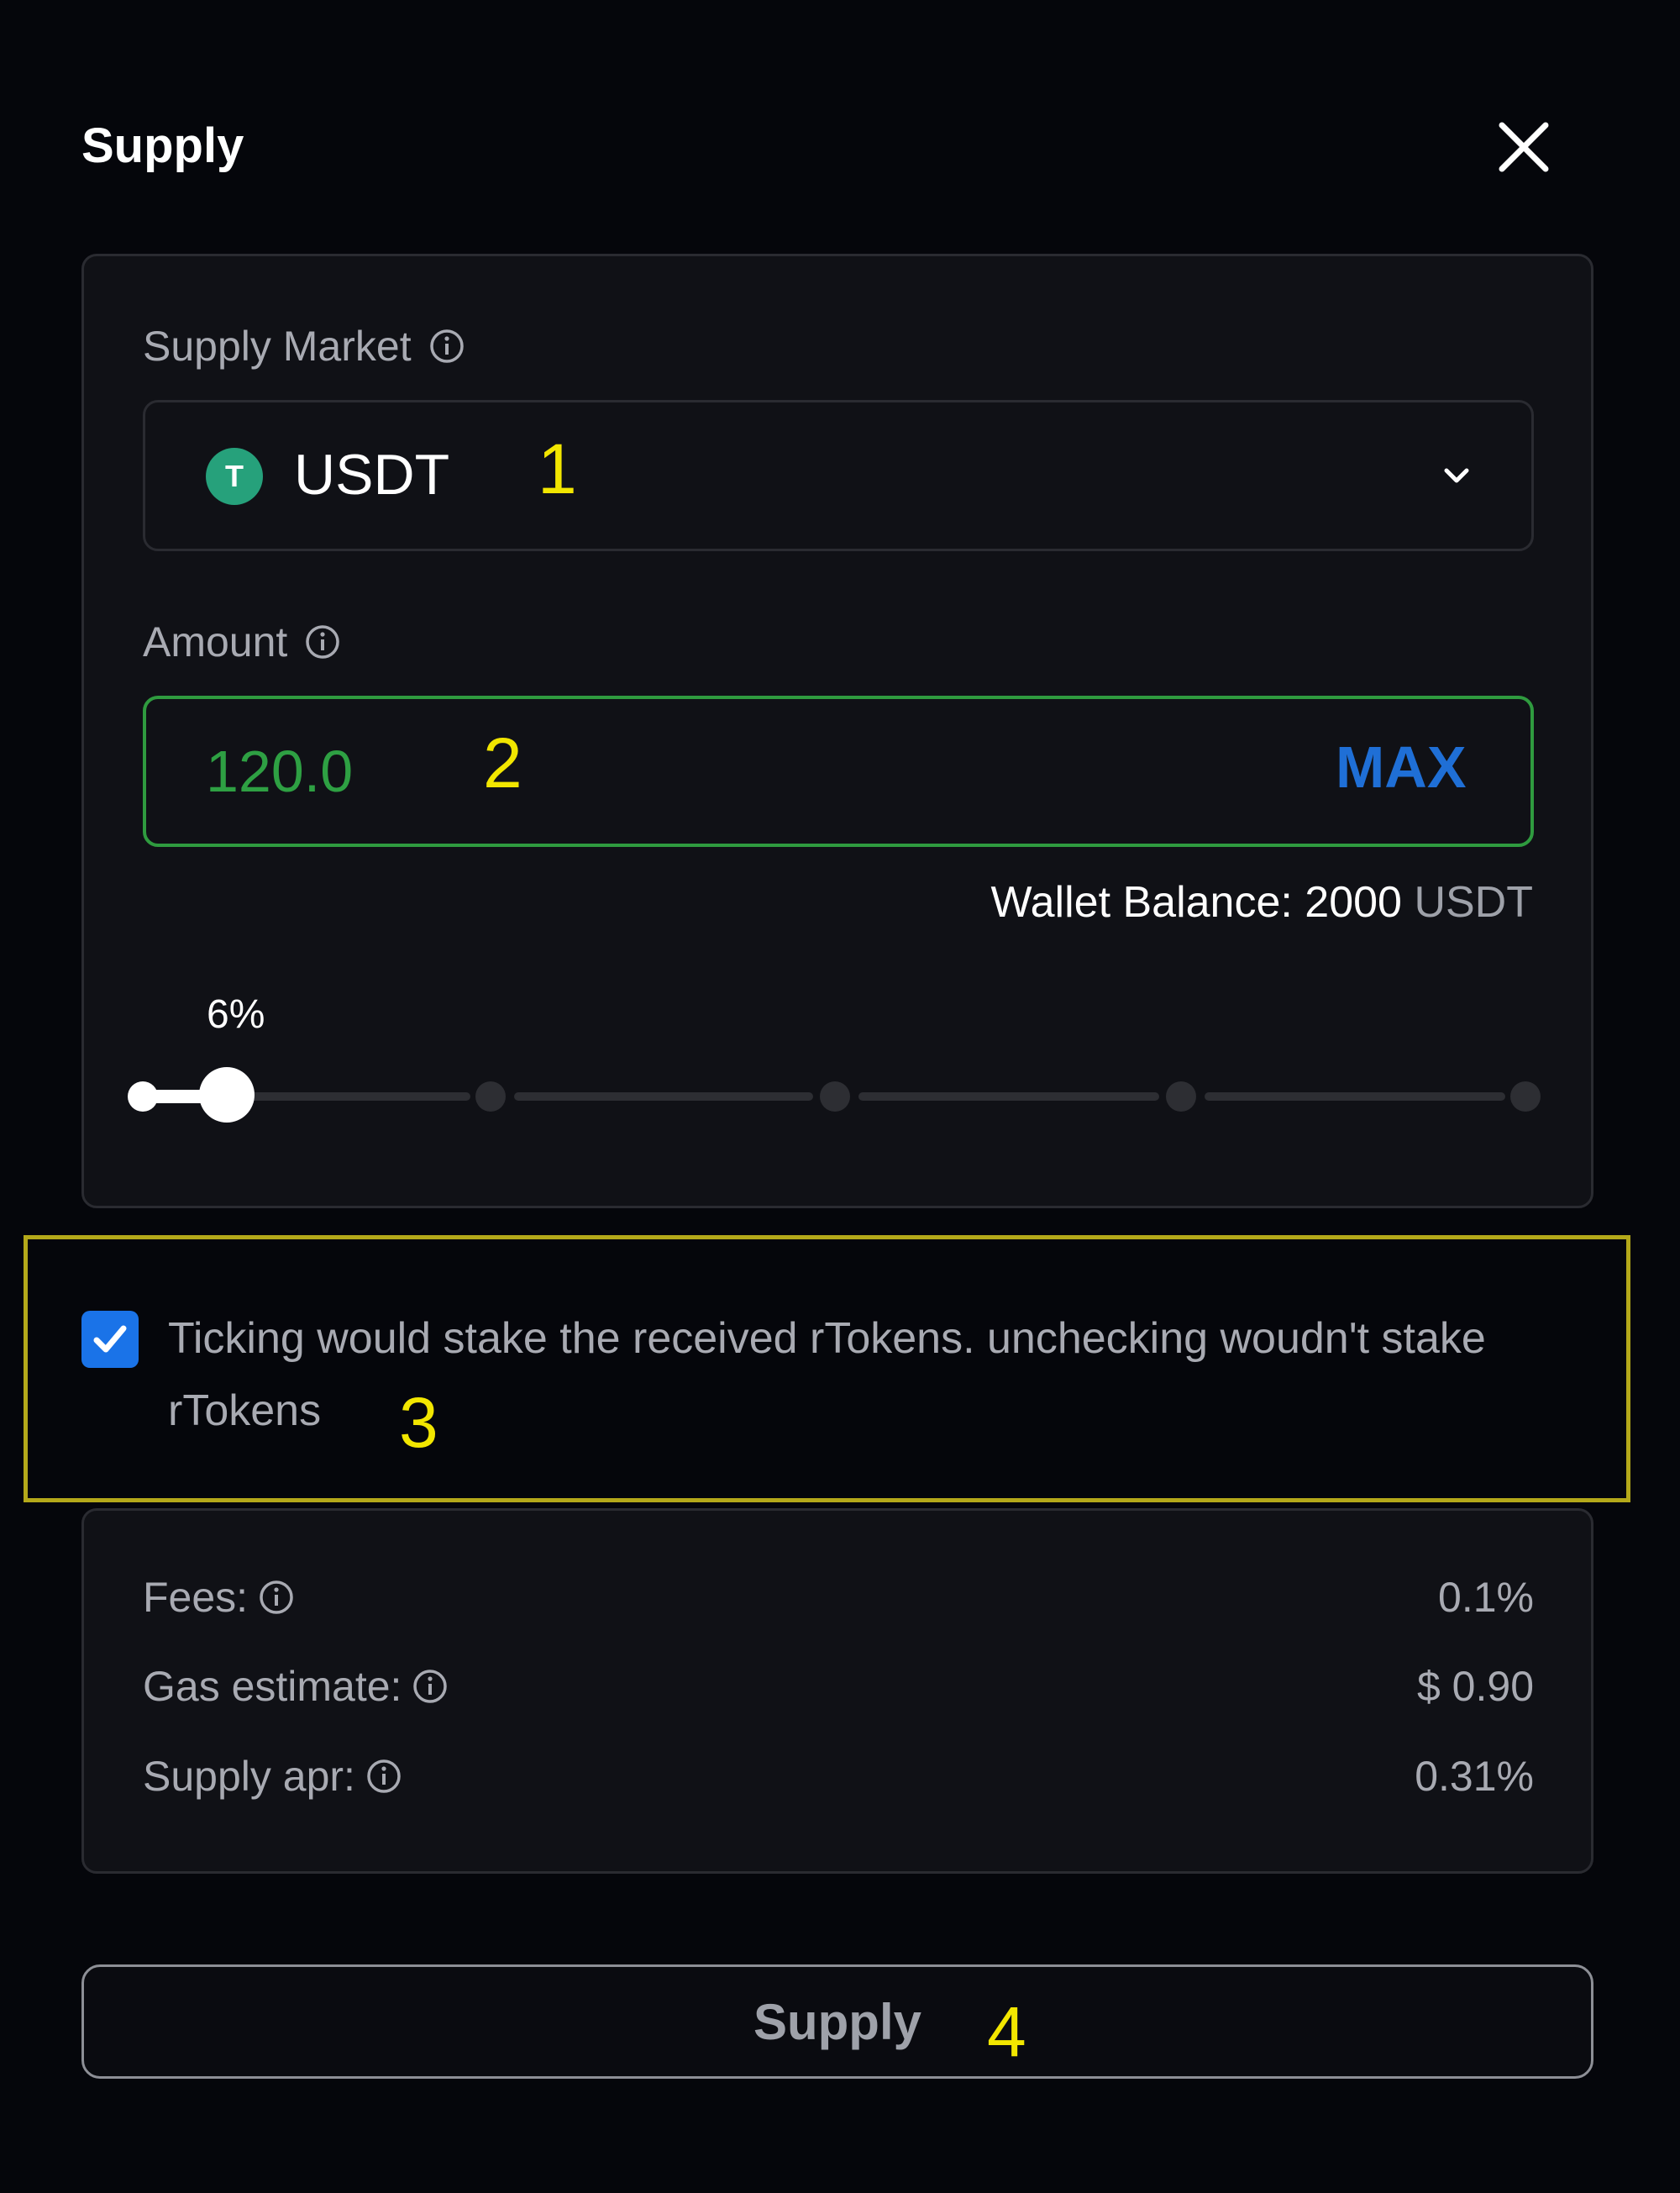 This screenshot has height=2193, width=1680. I want to click on close-button, so click(1523, 147).